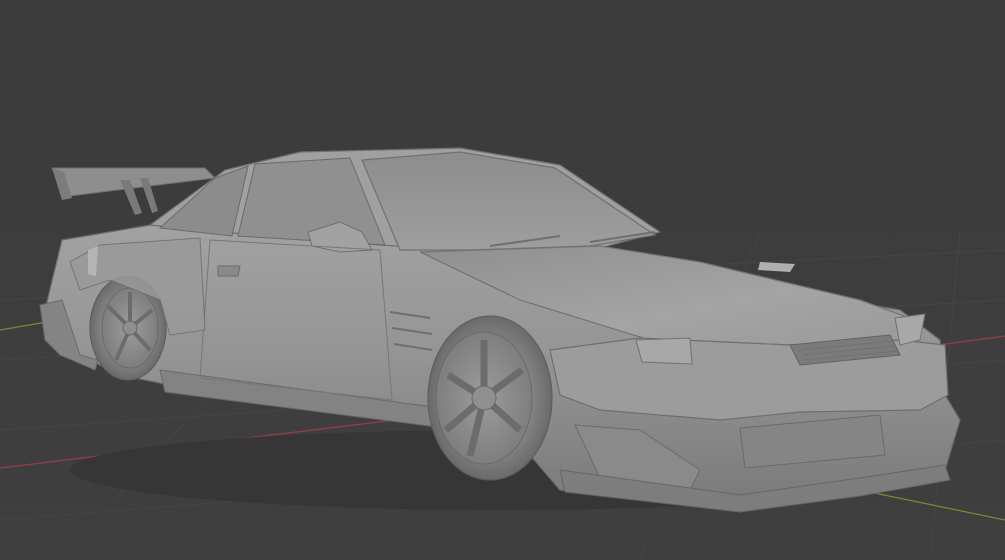 This screenshot has height=560, width=1005. I want to click on headlight-left, so click(664, 351).